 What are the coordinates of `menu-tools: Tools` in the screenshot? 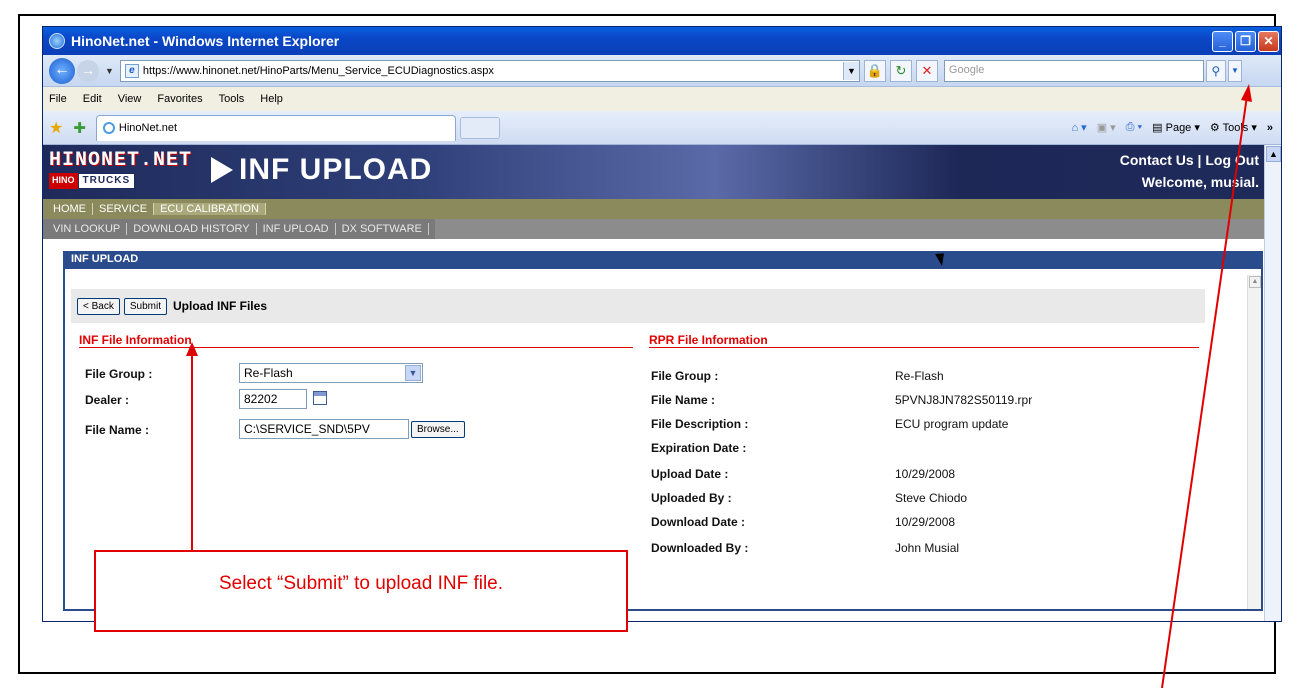 It's located at (232, 99).